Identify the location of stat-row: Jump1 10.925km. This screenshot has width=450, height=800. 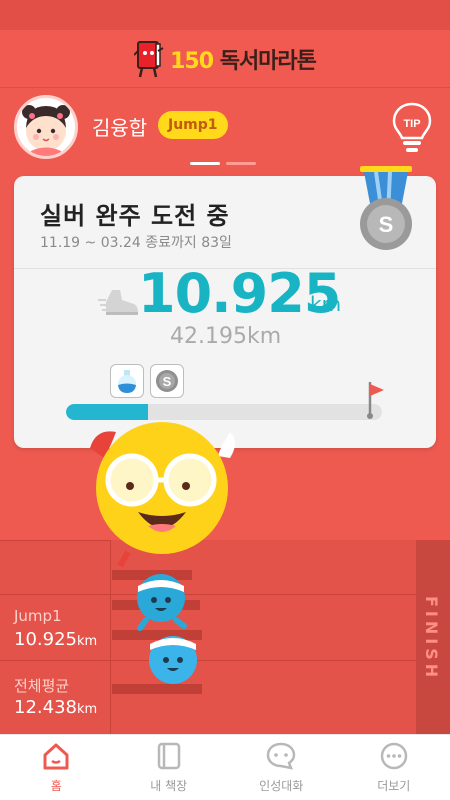
(55, 627).